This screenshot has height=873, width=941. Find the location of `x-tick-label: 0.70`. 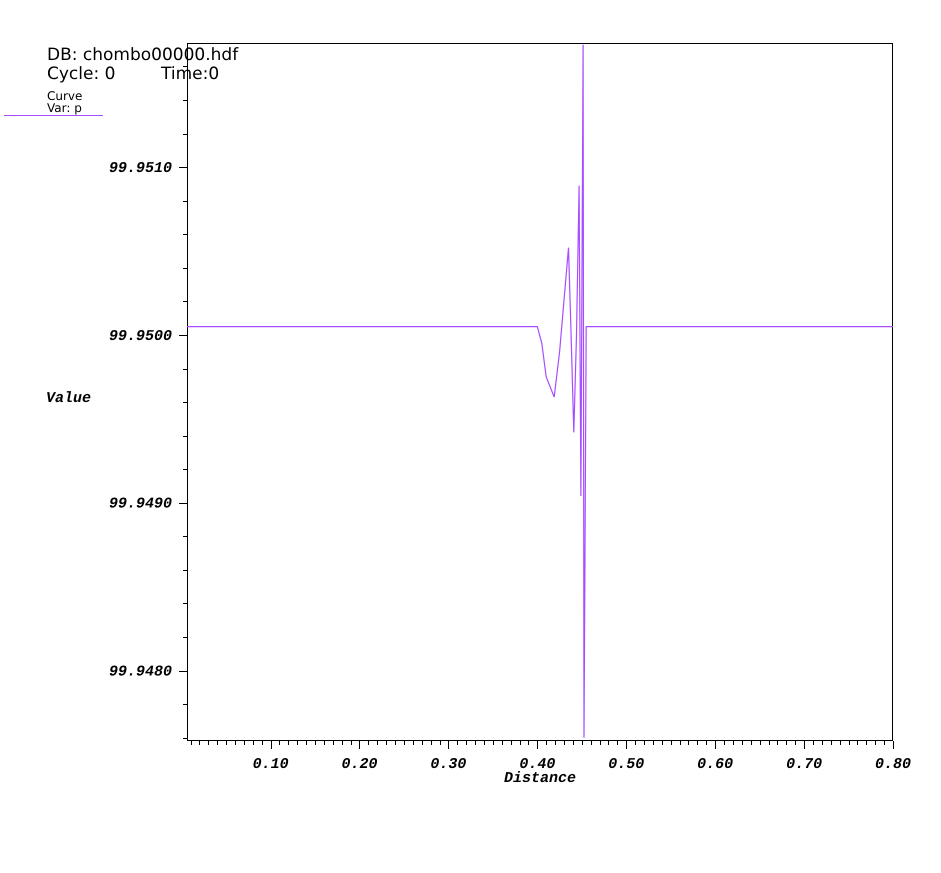

x-tick-label: 0.70 is located at coordinates (804, 764).